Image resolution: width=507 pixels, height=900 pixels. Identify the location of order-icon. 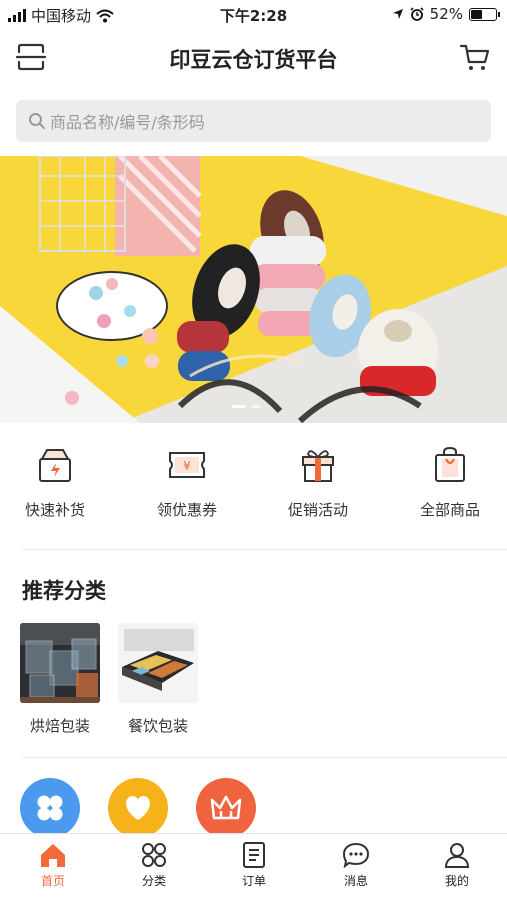
(254, 855).